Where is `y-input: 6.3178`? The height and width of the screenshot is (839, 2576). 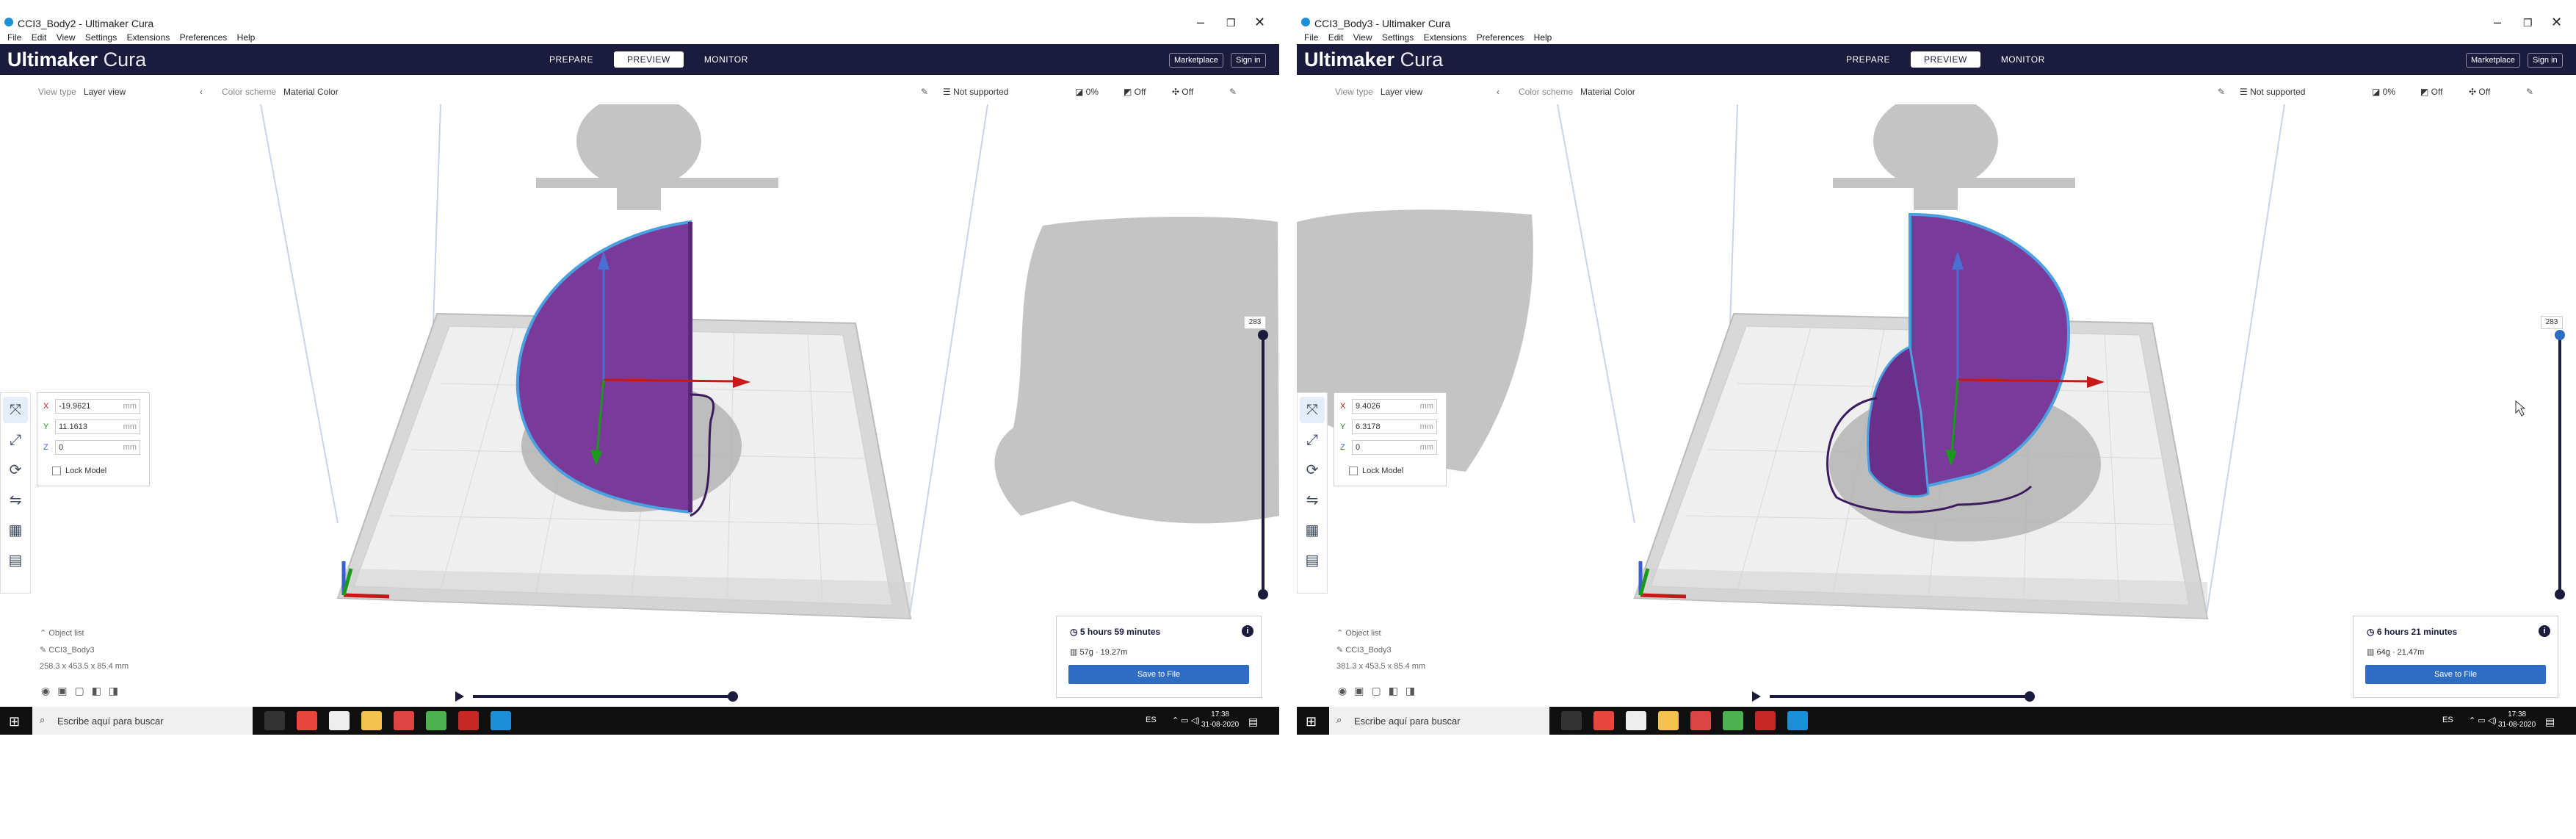
y-input: 6.3178 is located at coordinates (1368, 426).